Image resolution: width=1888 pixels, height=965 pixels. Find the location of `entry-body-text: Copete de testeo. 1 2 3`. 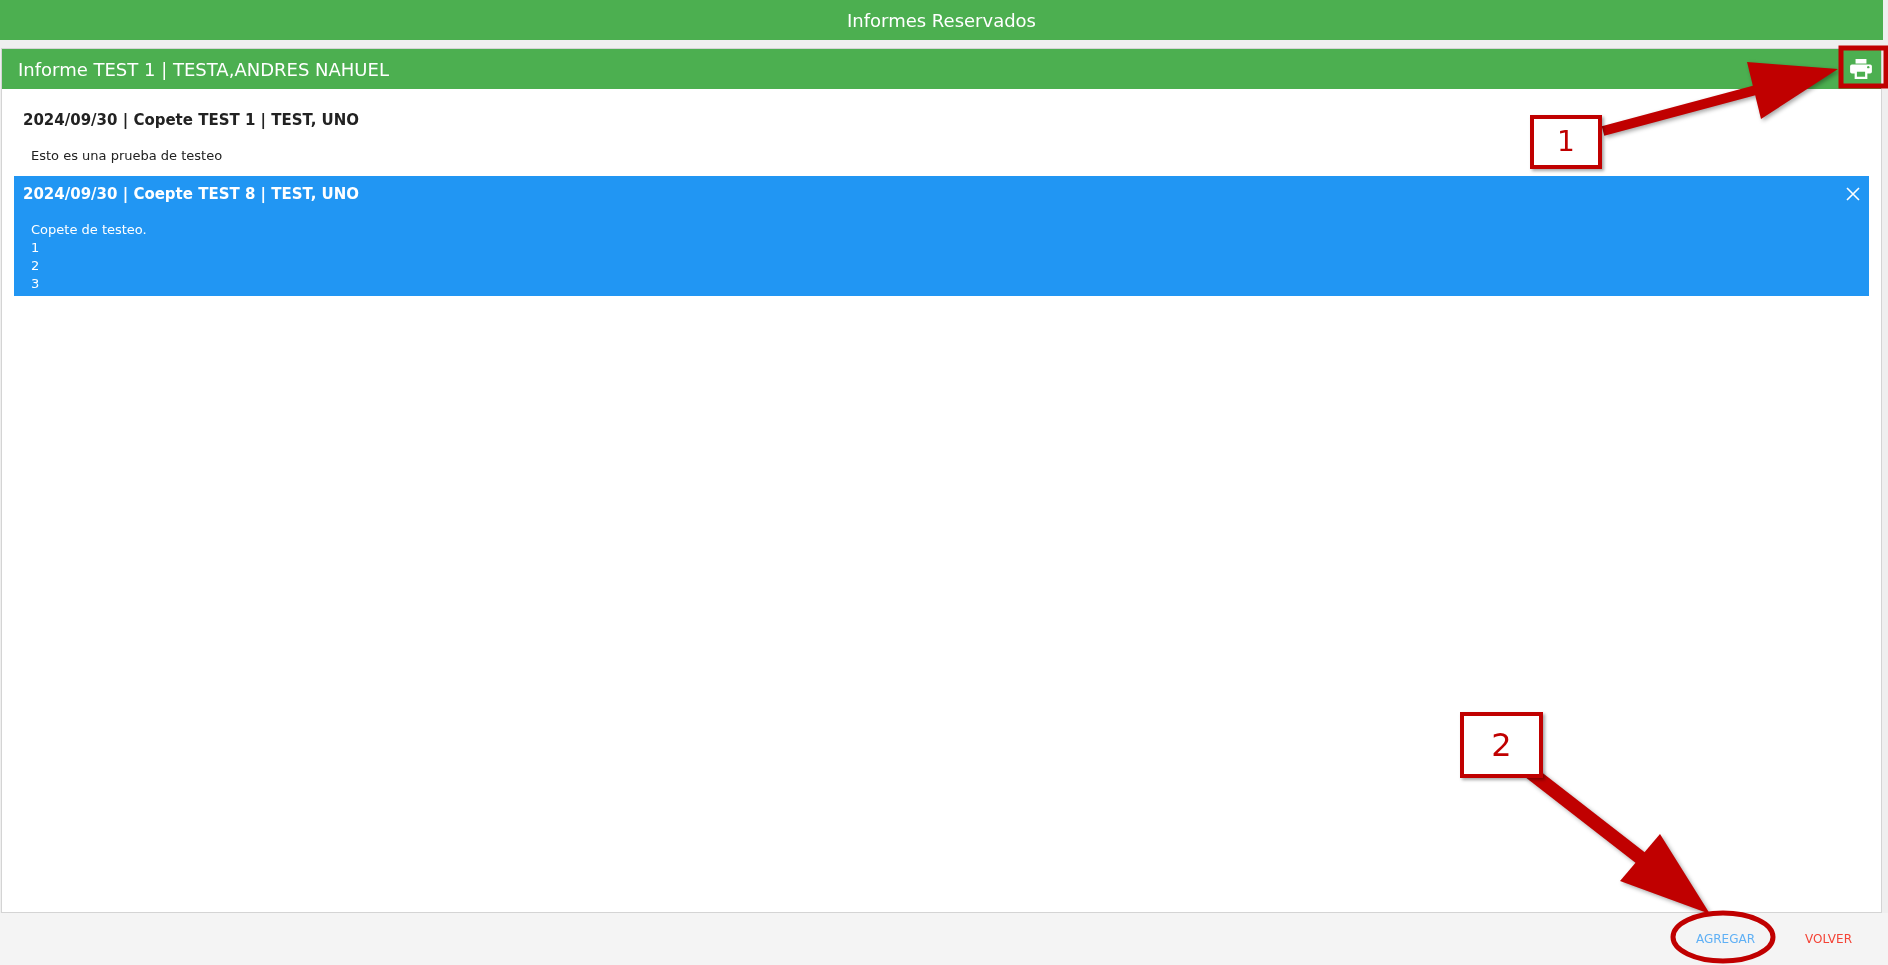

entry-body-text: Copete de testeo. 1 2 3 is located at coordinates (89, 257).